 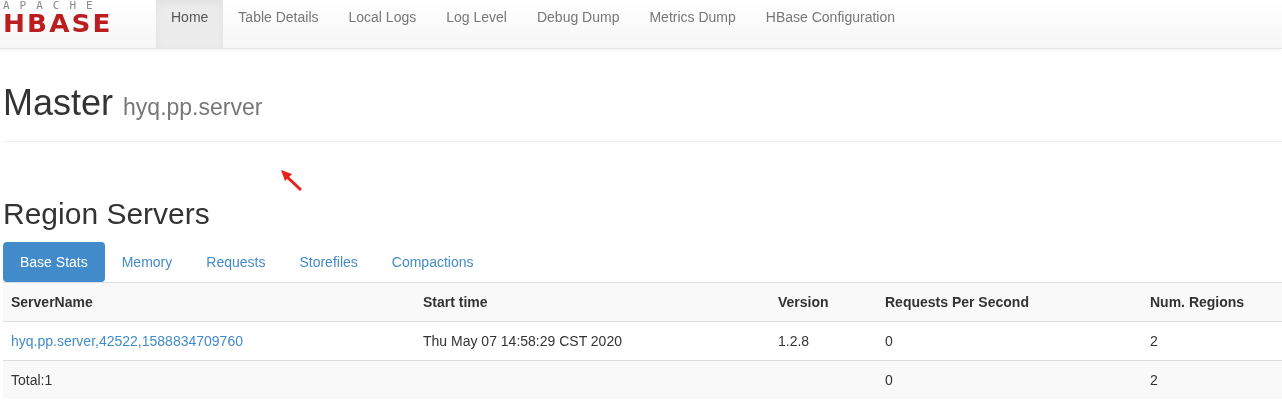 What do you see at coordinates (1212, 302) in the screenshot?
I see `column-header: Num. Regions` at bounding box center [1212, 302].